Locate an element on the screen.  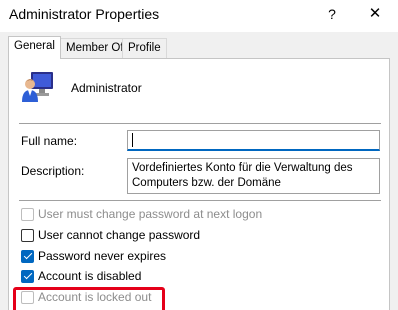
help-button: ? is located at coordinates (332, 14).